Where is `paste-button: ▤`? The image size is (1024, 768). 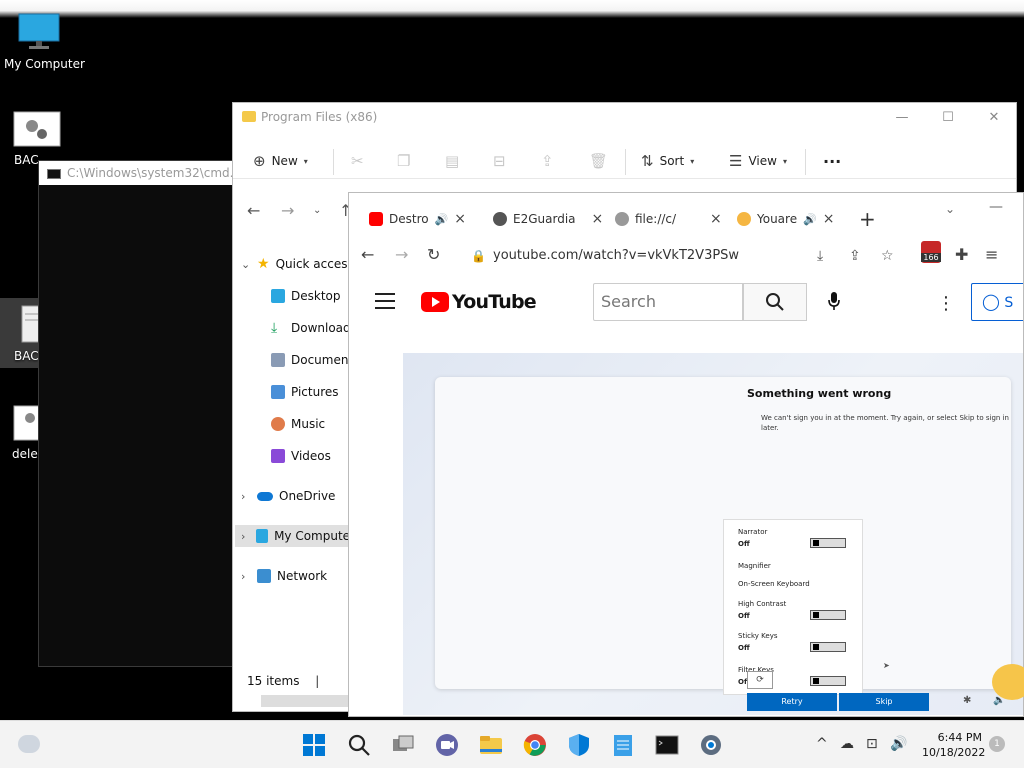 paste-button: ▤ is located at coordinates (452, 161).